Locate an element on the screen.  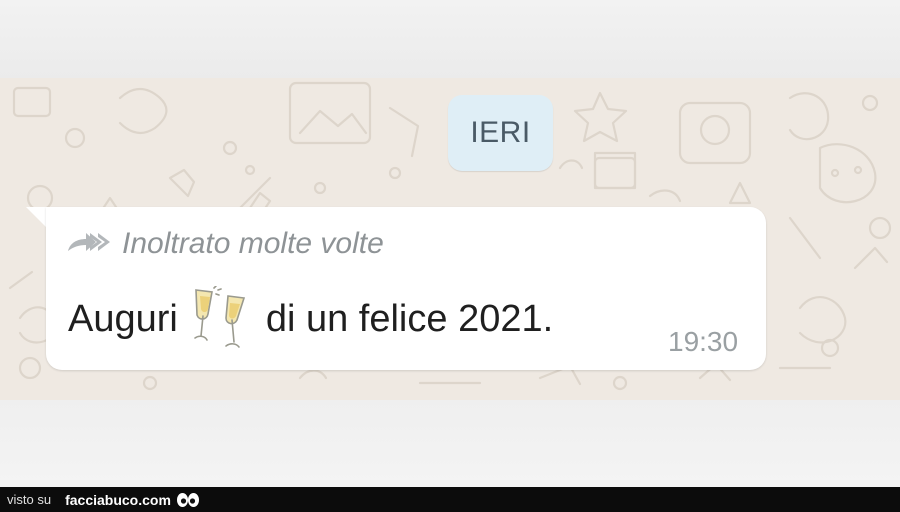
forwarded-many-icon is located at coordinates (89, 242).